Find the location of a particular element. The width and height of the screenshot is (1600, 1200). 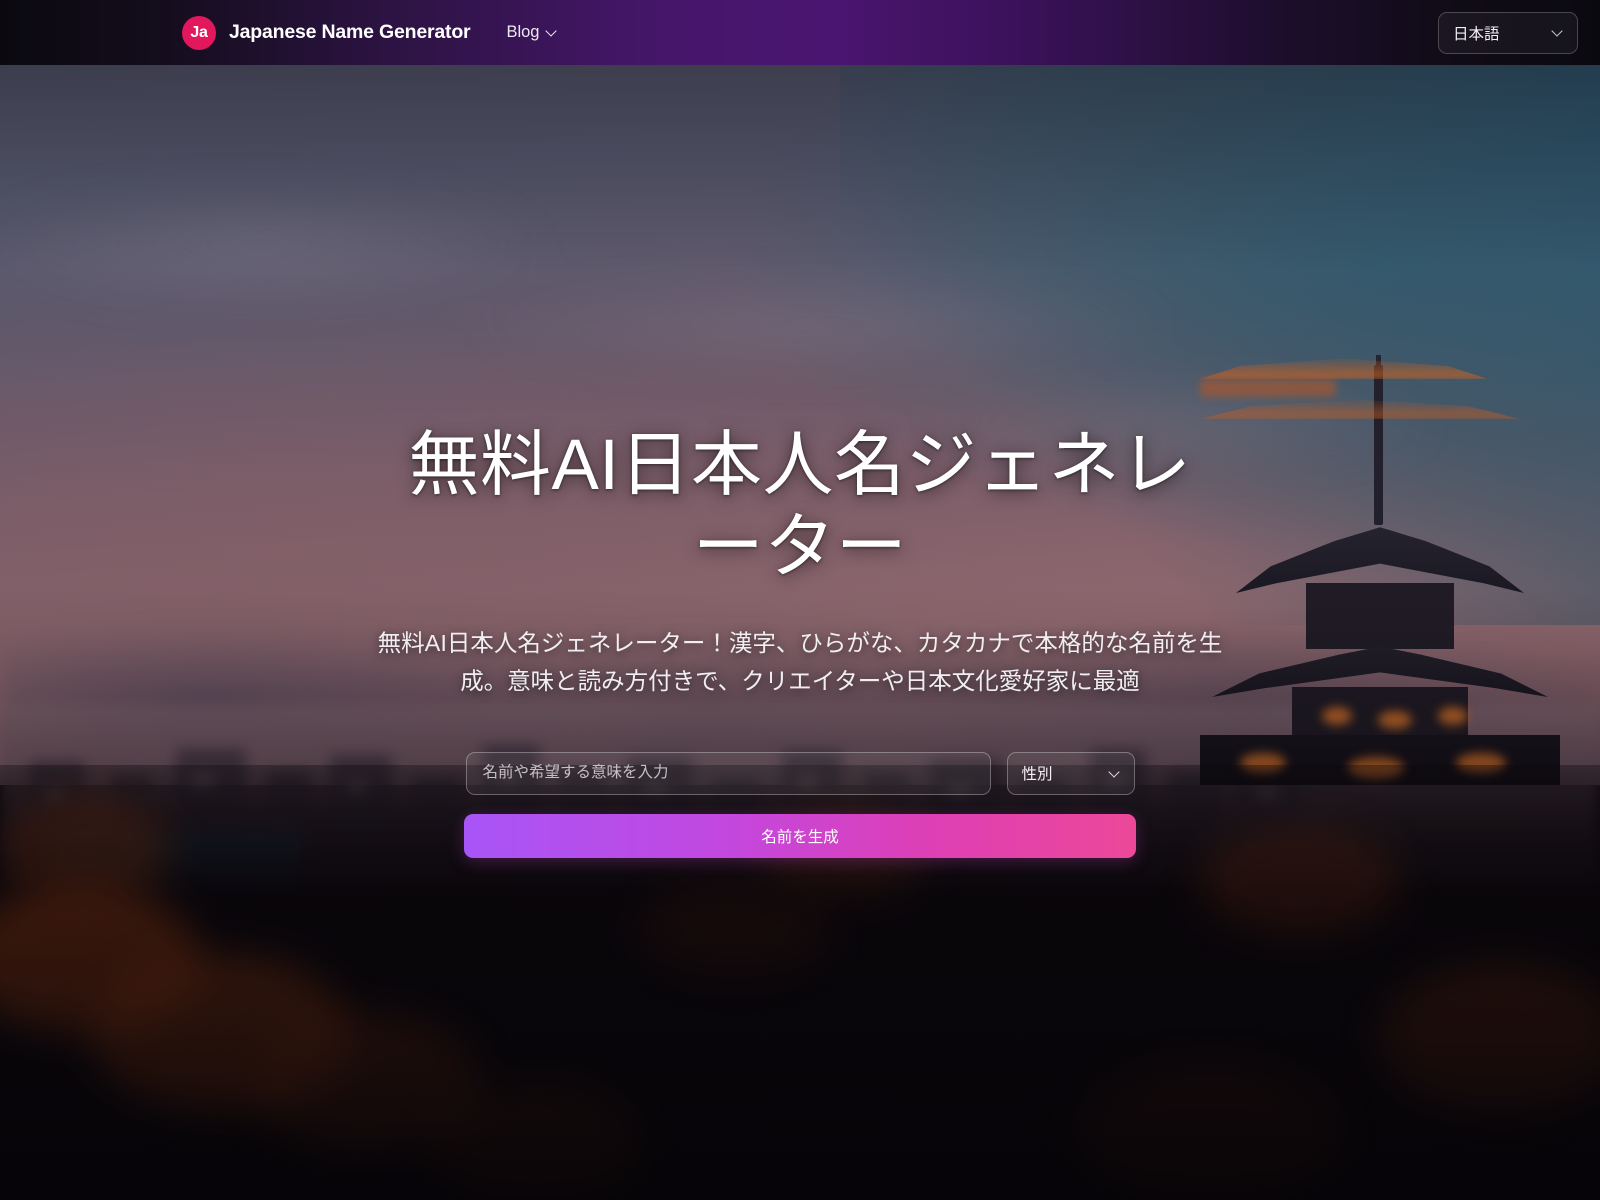

name-generator-form: 性別 is located at coordinates (800, 773).